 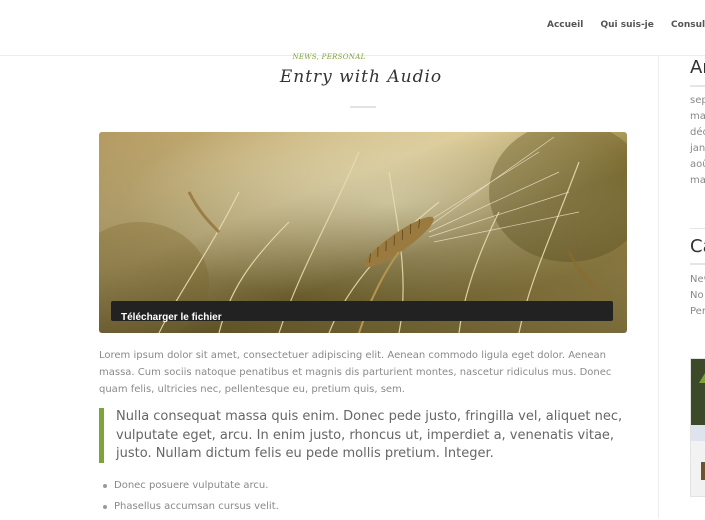 I want to click on main-nav: Accueil Qui suis-je Consultation, so click(x=626, y=25).